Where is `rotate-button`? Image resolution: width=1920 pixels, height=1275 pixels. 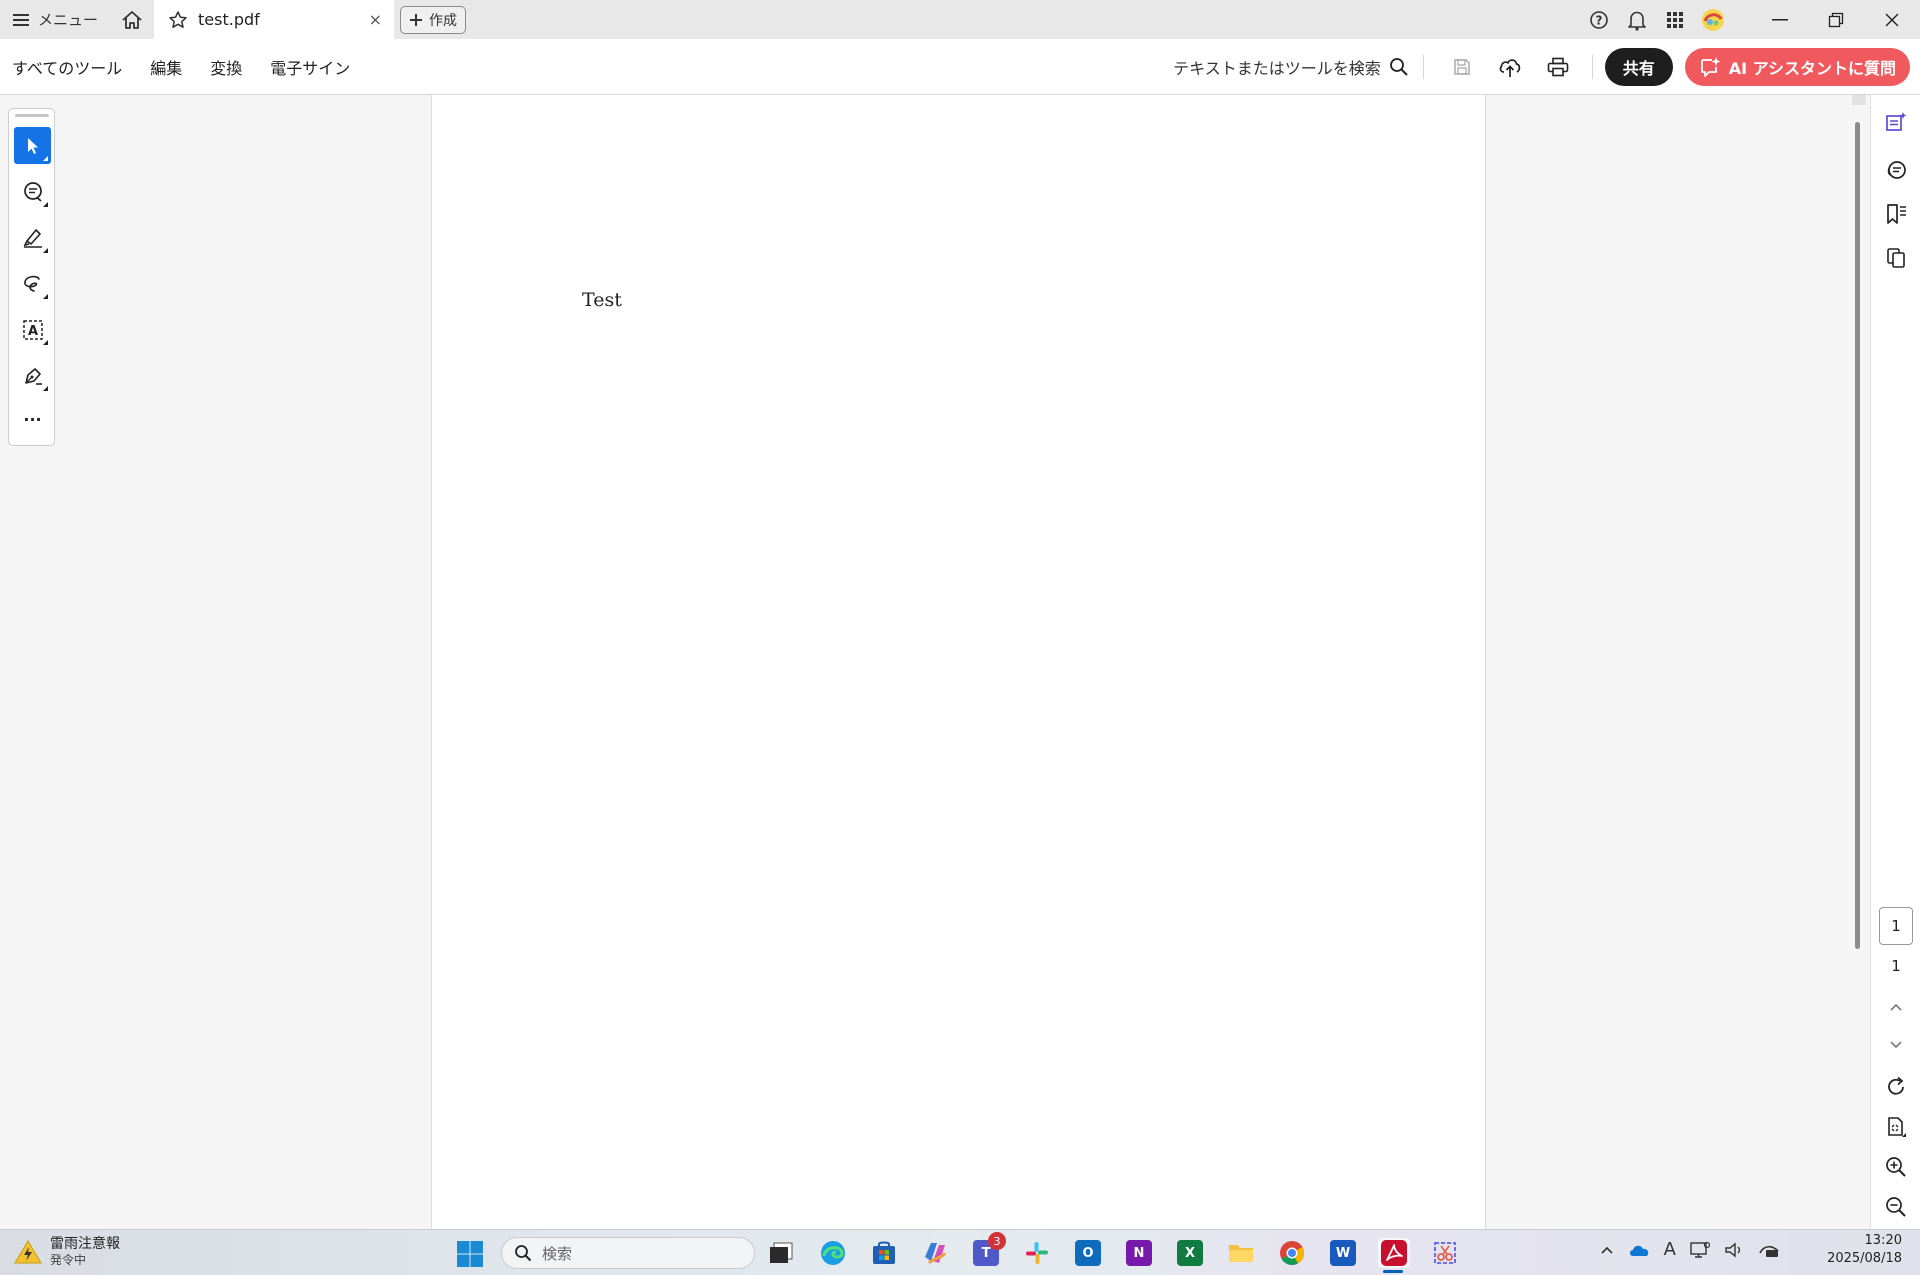
rotate-button is located at coordinates (1896, 1087).